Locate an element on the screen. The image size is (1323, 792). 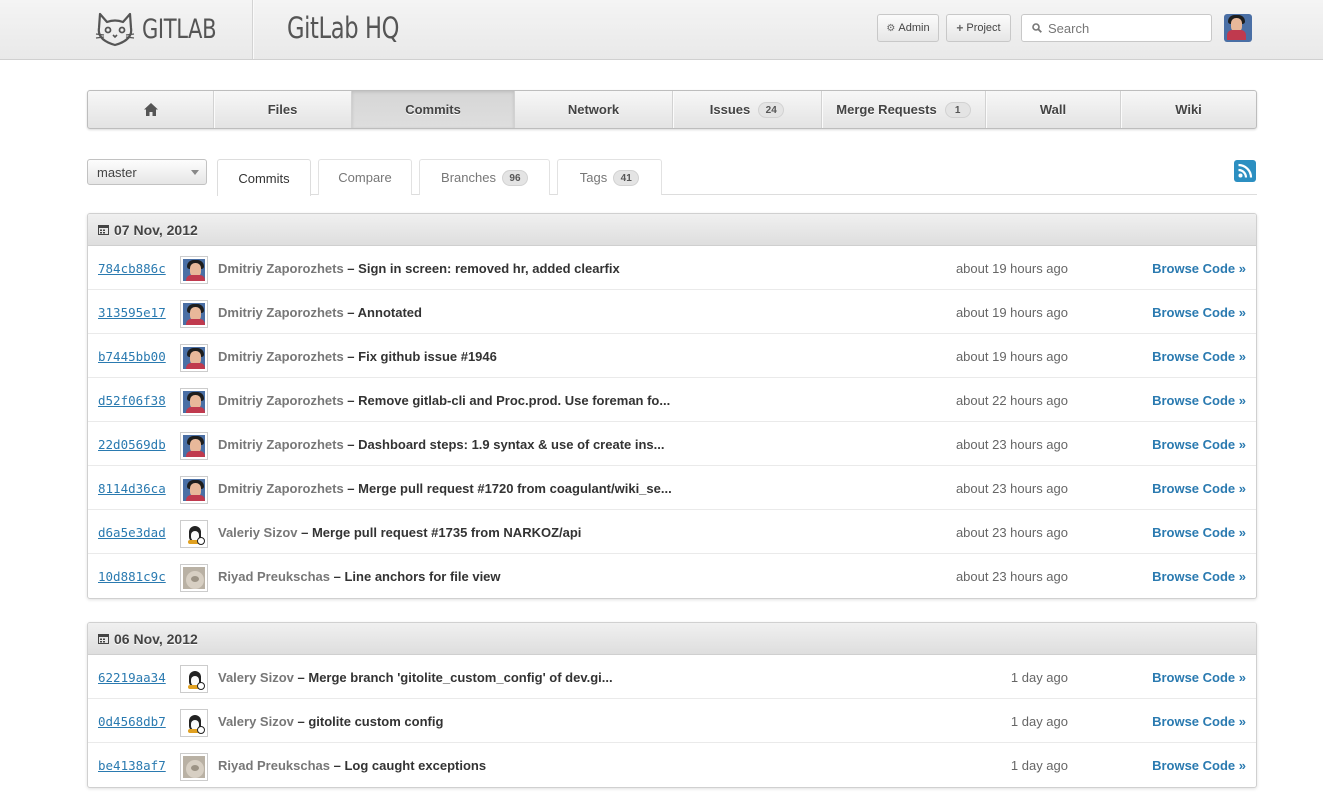
nav-merge-requests: Merge Requests 1 is located at coordinates (904, 109).